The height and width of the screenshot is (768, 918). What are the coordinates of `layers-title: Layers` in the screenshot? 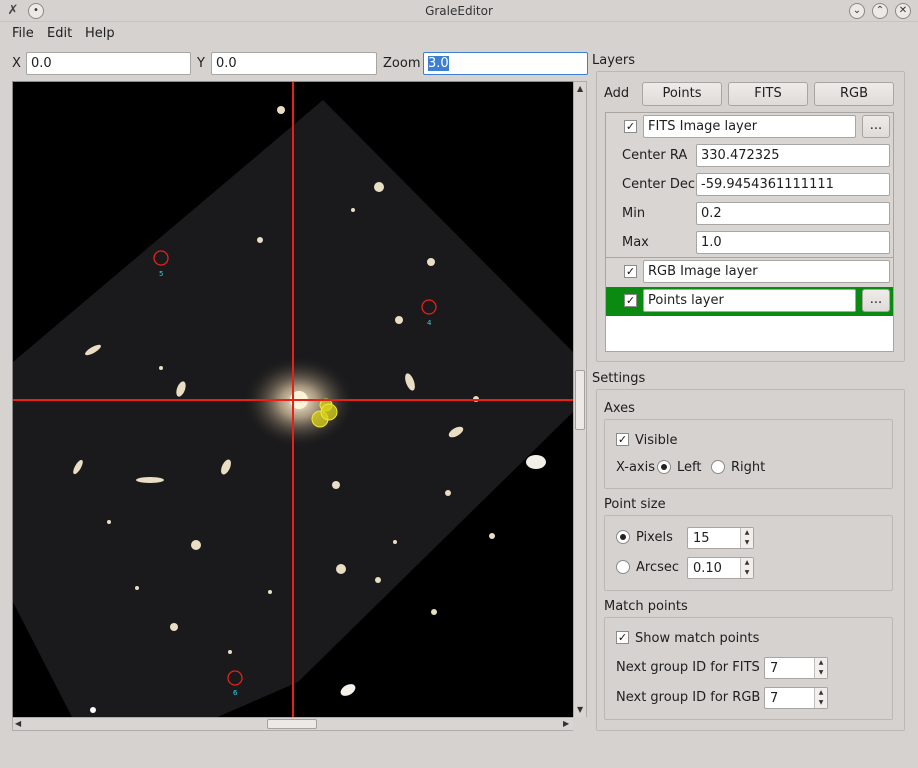 It's located at (614, 60).